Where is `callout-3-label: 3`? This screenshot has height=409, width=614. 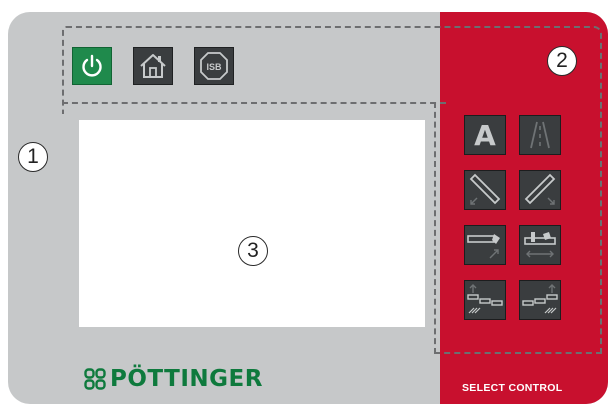 callout-3-label: 3 is located at coordinates (253, 250).